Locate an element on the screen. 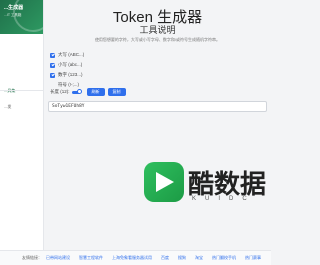 The height and width of the screenshot is (265, 320). sidebar-item-dev: ...发 is located at coordinates (21, 107).